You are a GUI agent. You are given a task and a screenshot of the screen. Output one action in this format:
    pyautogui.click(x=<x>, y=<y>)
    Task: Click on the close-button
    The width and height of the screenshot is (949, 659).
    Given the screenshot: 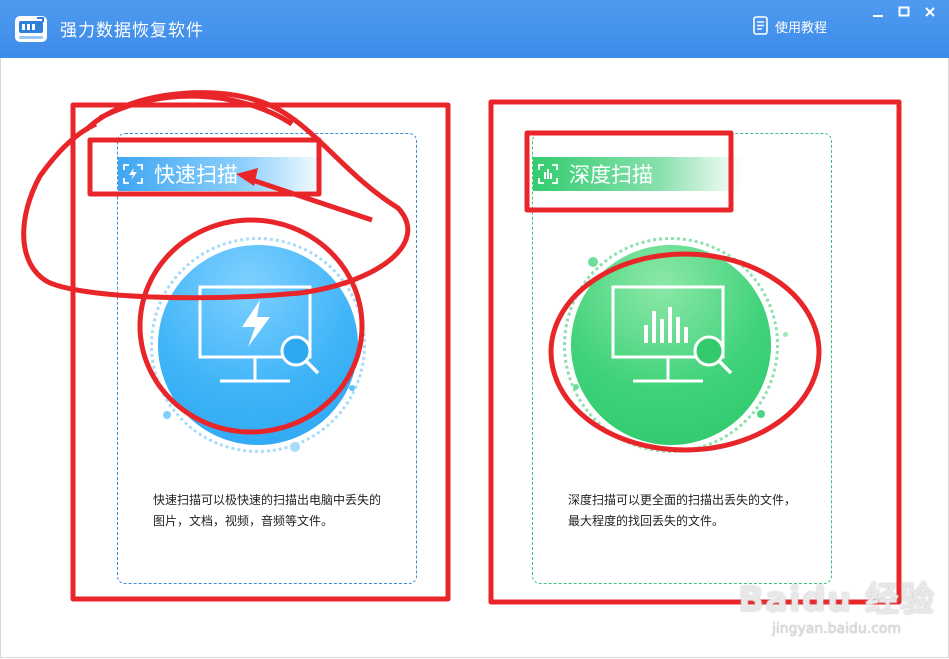 What is the action you would take?
    pyautogui.click(x=930, y=12)
    